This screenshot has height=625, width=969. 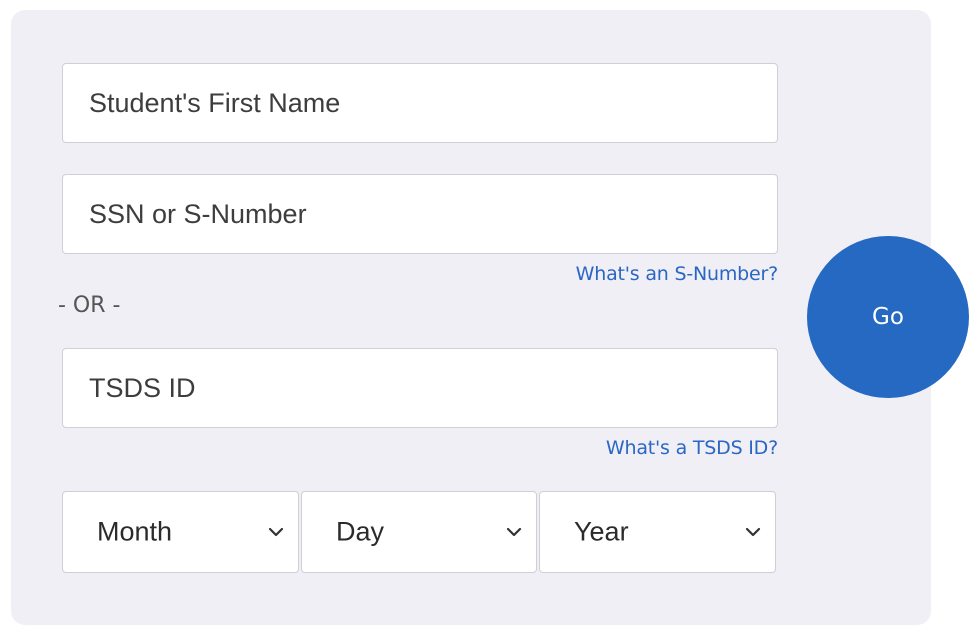 What do you see at coordinates (420, 103) in the screenshot?
I see `first-name-input` at bounding box center [420, 103].